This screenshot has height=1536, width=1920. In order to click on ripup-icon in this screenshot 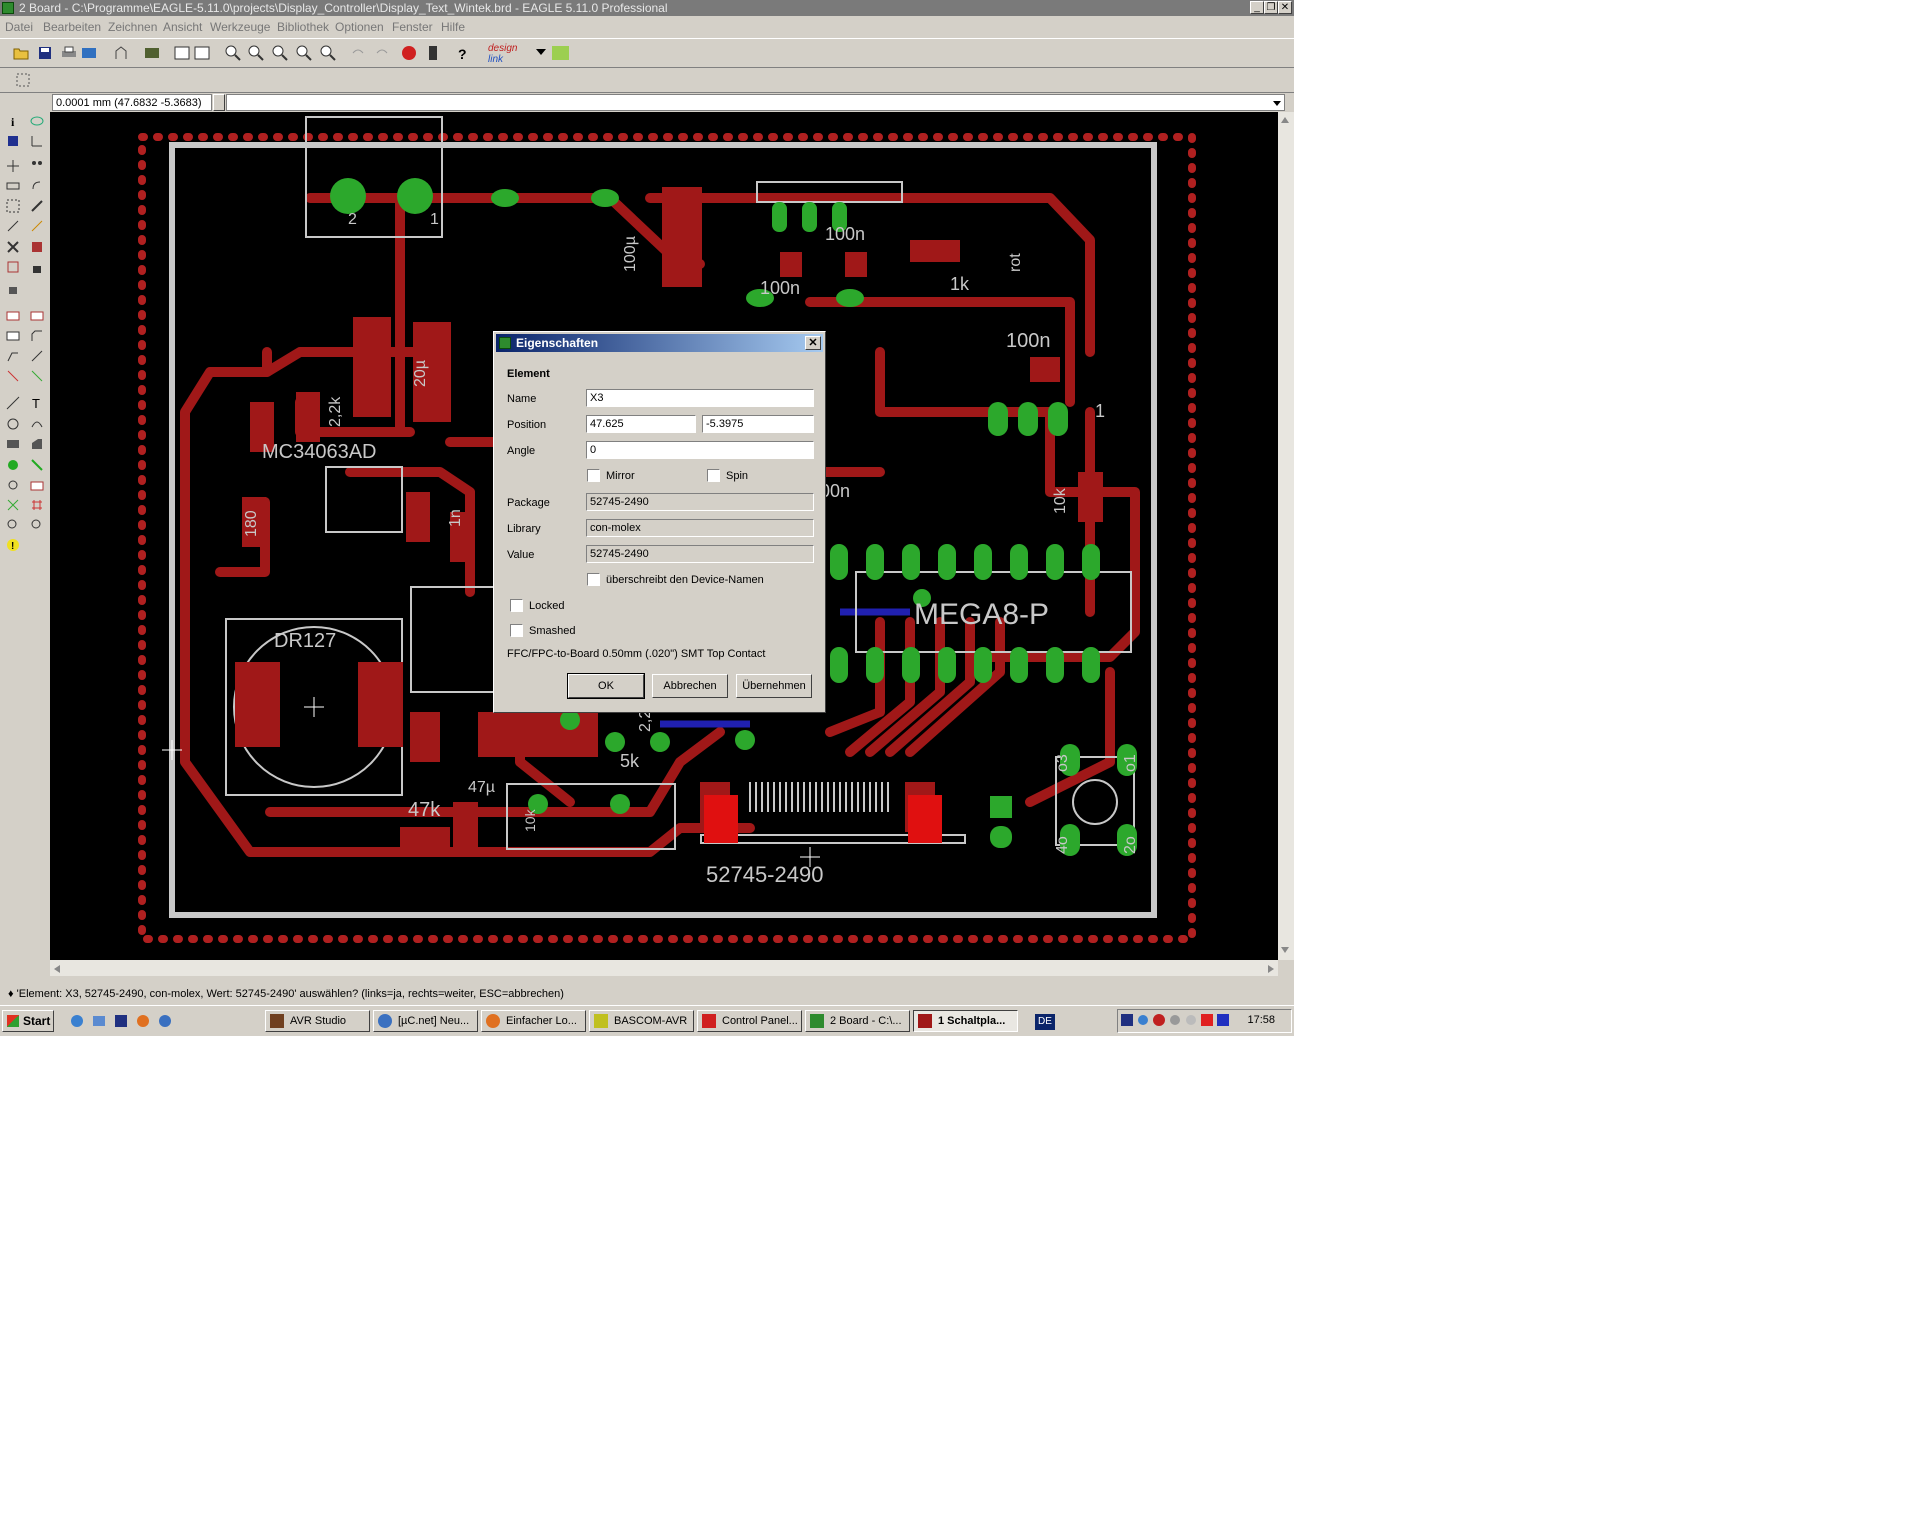, I will do `click(37, 376)`.